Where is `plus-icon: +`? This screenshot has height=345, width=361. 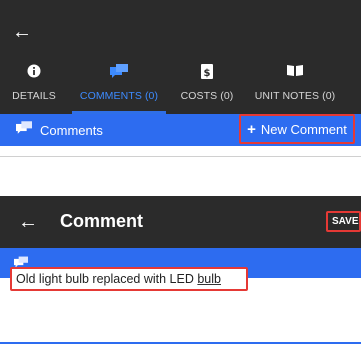
plus-icon: + is located at coordinates (251, 129).